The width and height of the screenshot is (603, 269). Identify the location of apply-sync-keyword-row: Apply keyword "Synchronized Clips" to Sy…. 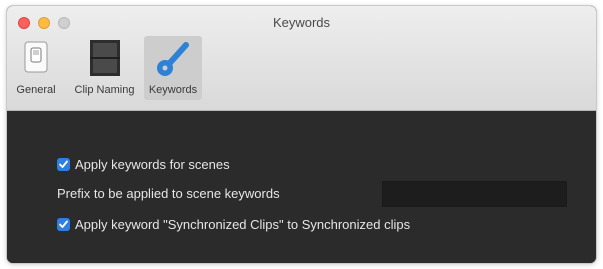
(233, 224).